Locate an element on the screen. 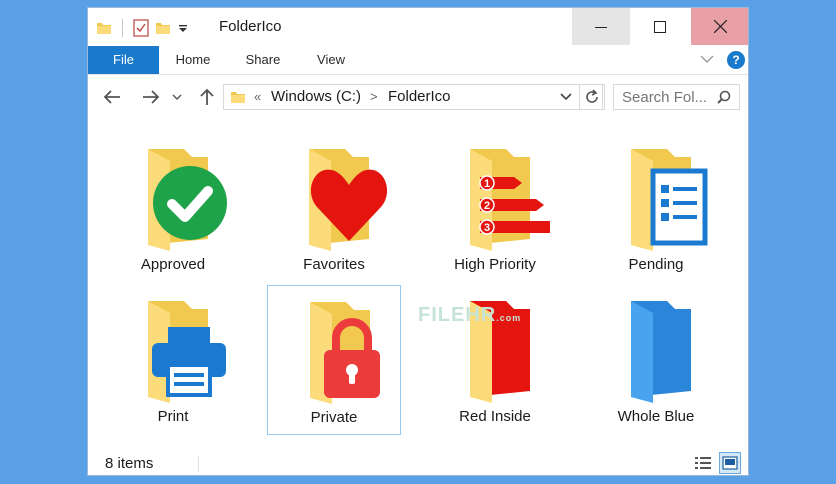 The image size is (836, 484). refresh-icon is located at coordinates (592, 96).